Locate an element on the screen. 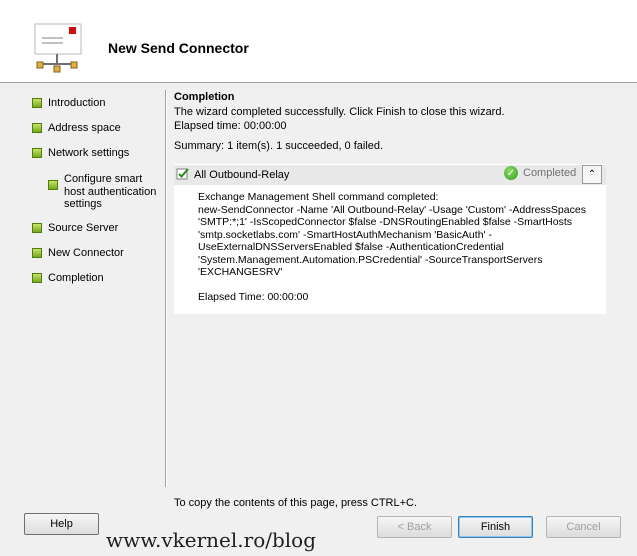 The image size is (637, 556). wizard-title: New Send Connector is located at coordinates (178, 48).